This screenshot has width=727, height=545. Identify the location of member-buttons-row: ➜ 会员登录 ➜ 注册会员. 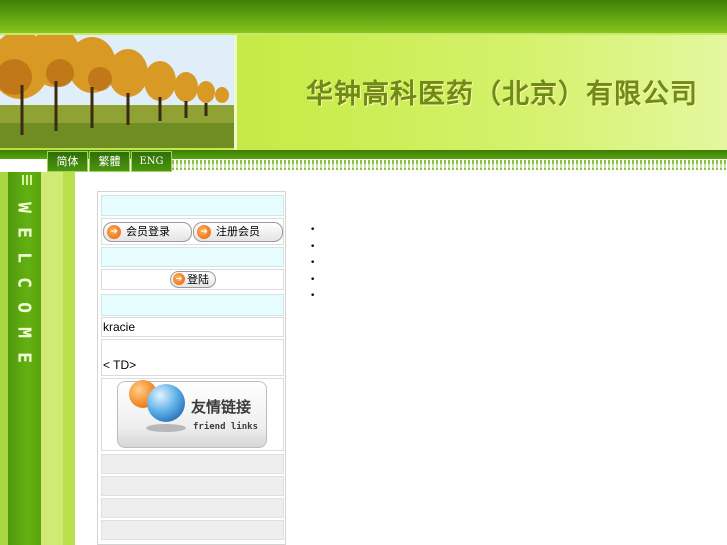
(192, 231).